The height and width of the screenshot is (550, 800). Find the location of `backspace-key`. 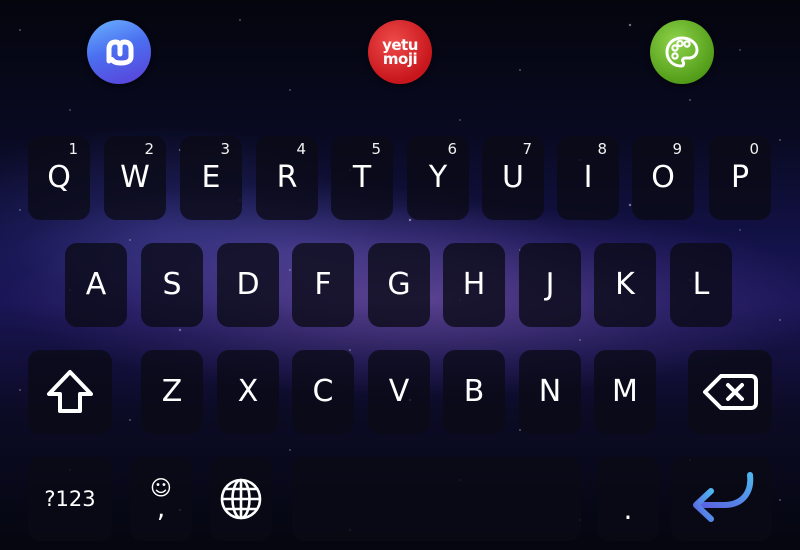

backspace-key is located at coordinates (730, 392).